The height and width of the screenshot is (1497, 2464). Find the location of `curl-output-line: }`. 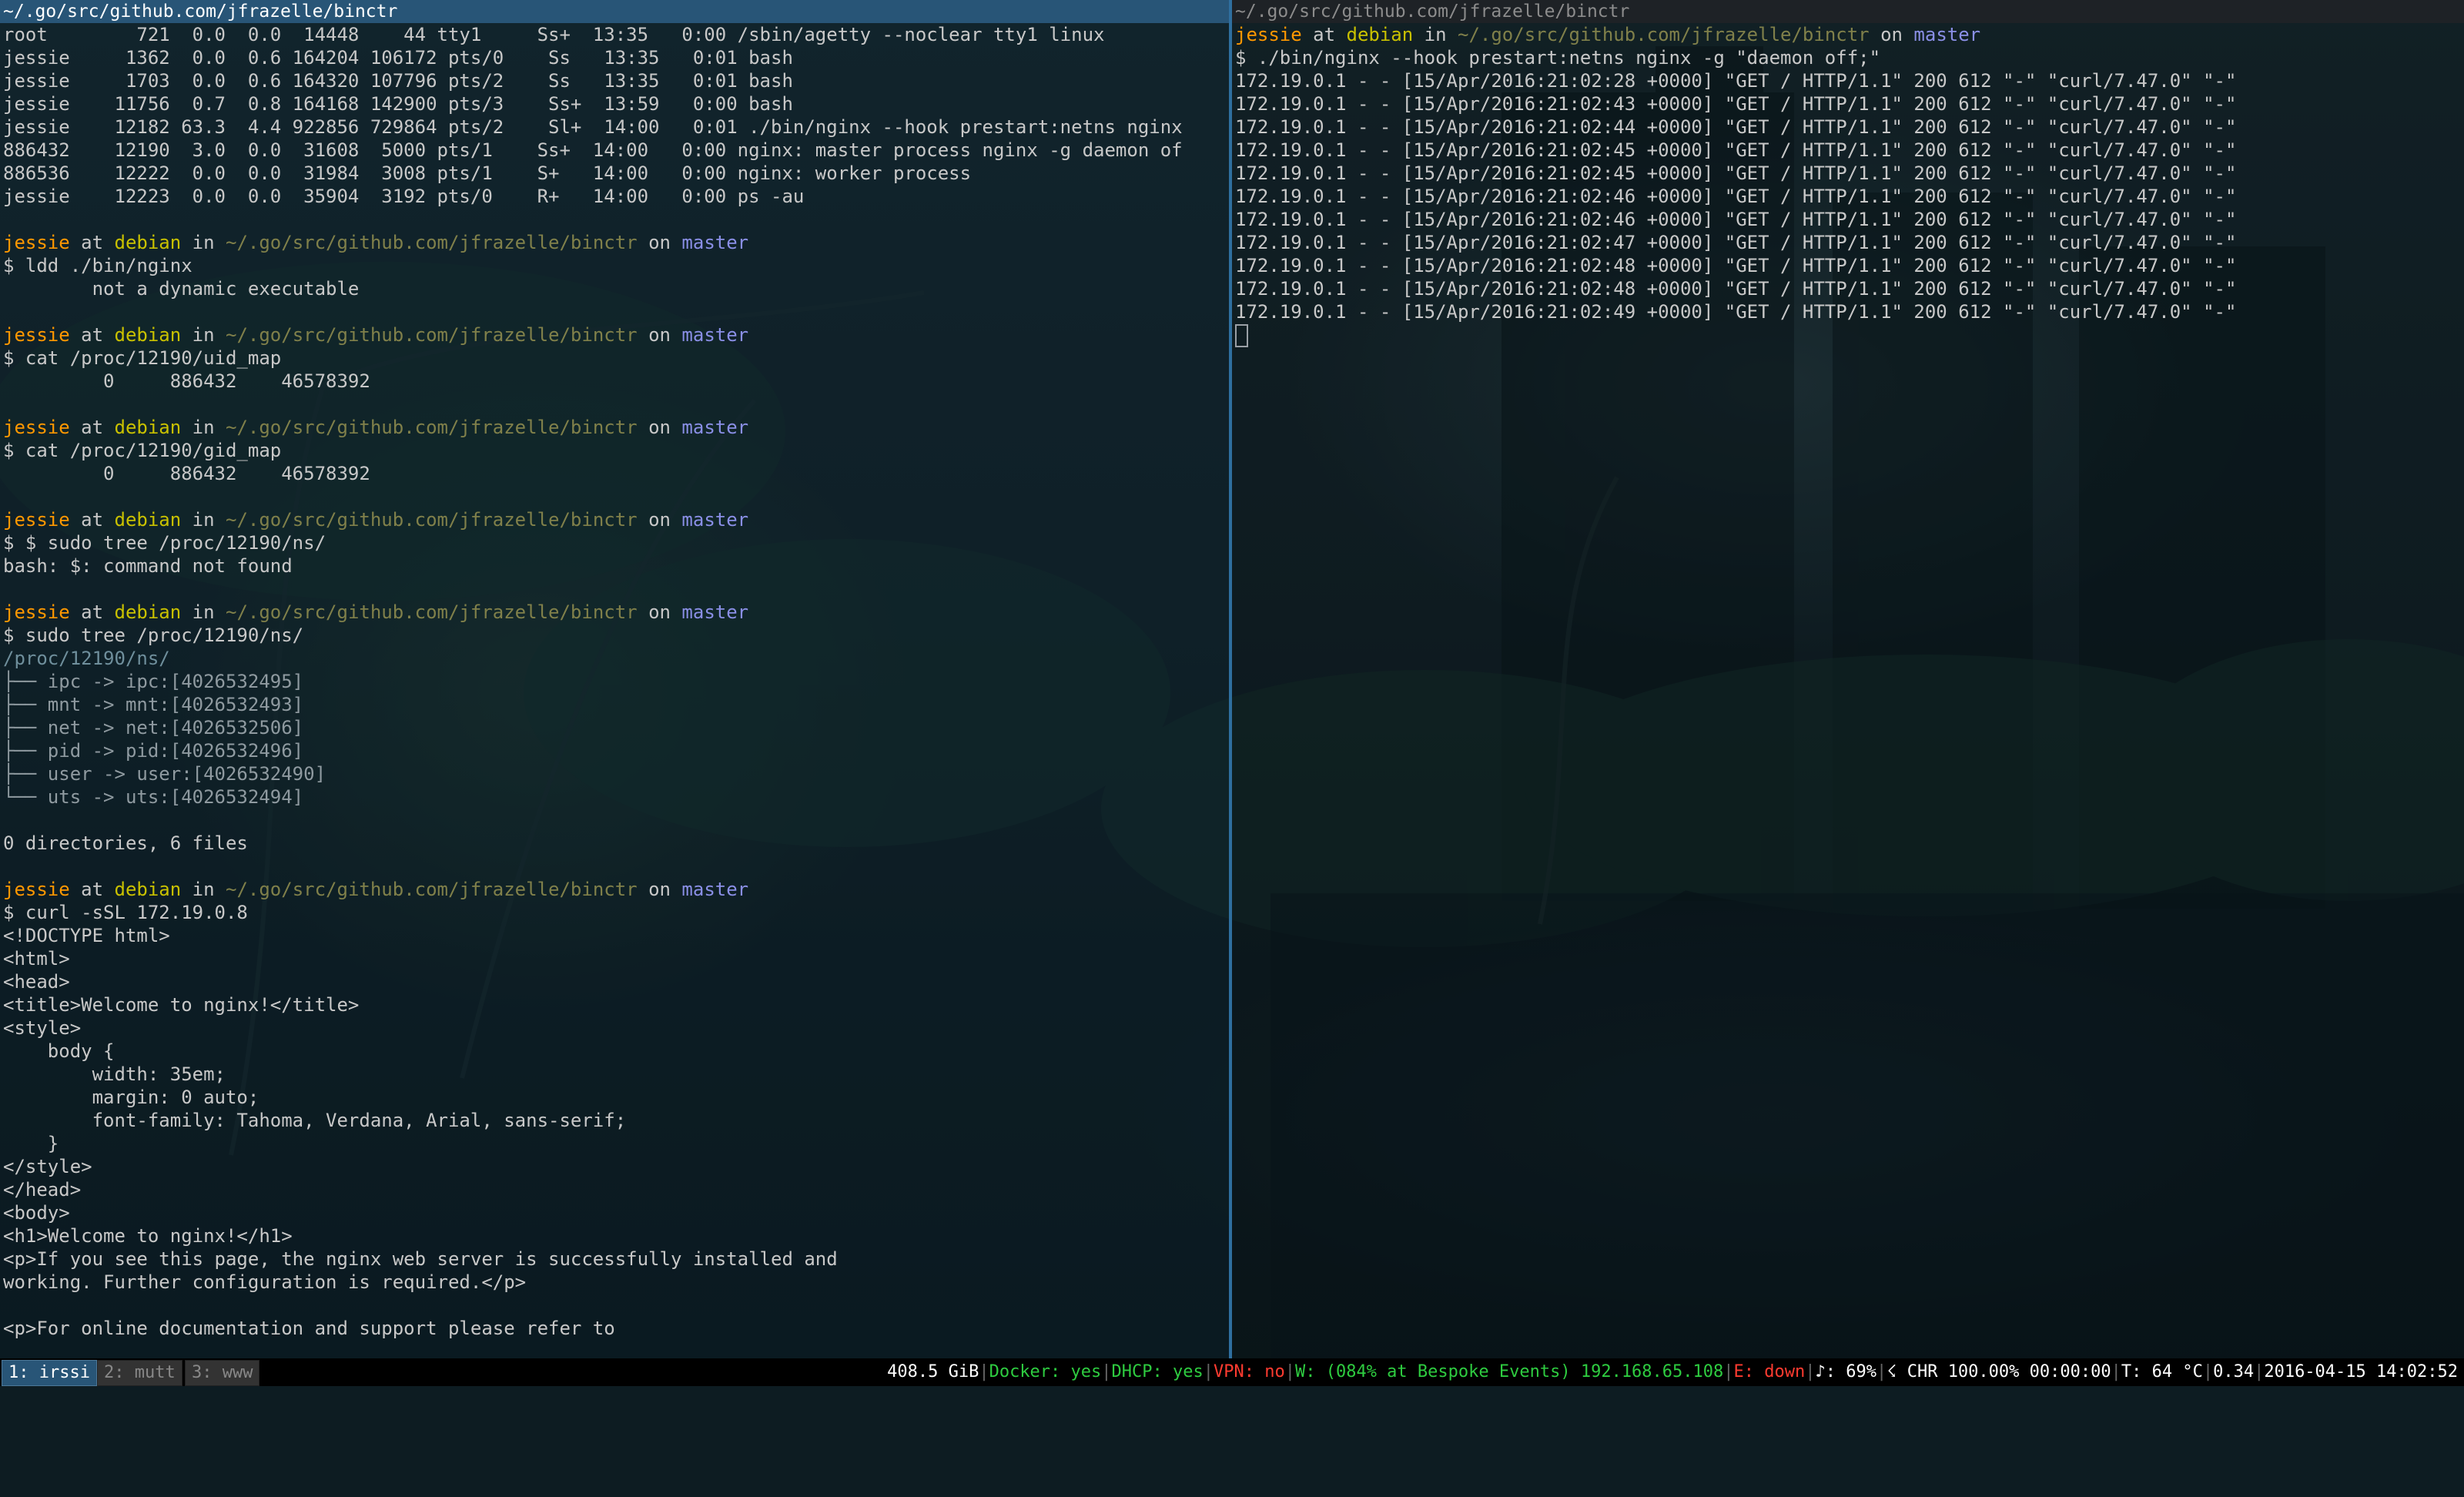

curl-output-line: } is located at coordinates (31, 1143).